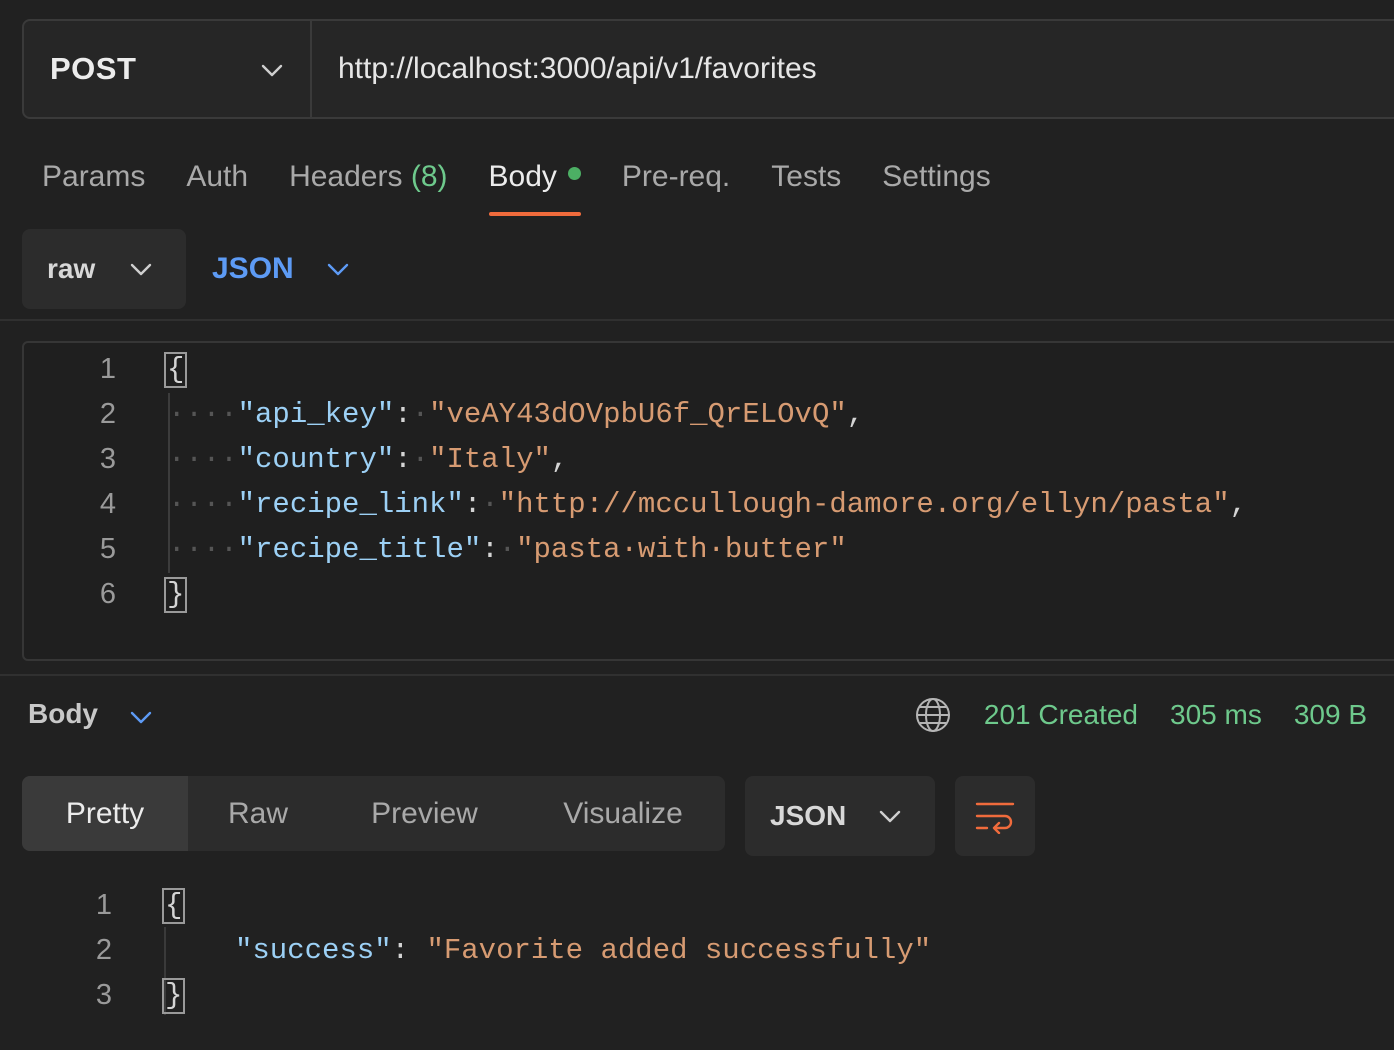  Describe the element at coordinates (253, 268) in the screenshot. I see `body-format-label: JSON` at that location.